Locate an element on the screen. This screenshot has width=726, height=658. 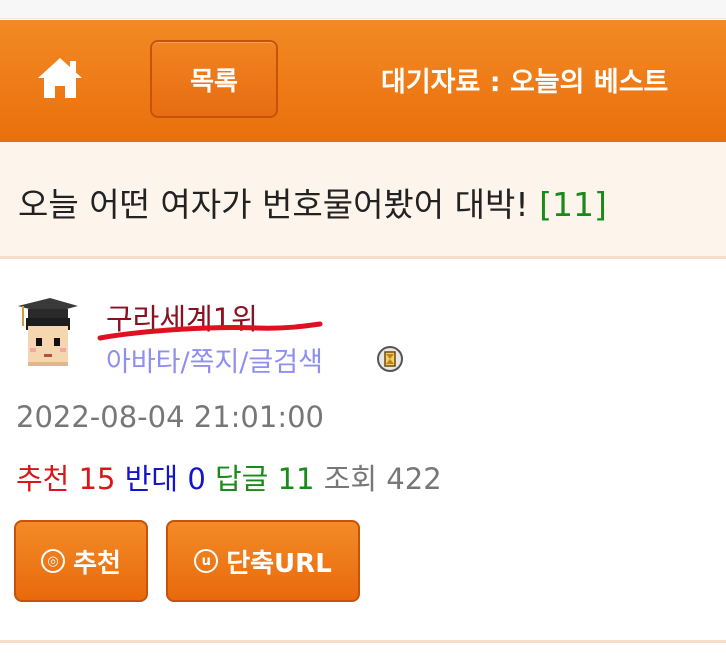
short-url-button-label: 단축URL is located at coordinates (279, 563).